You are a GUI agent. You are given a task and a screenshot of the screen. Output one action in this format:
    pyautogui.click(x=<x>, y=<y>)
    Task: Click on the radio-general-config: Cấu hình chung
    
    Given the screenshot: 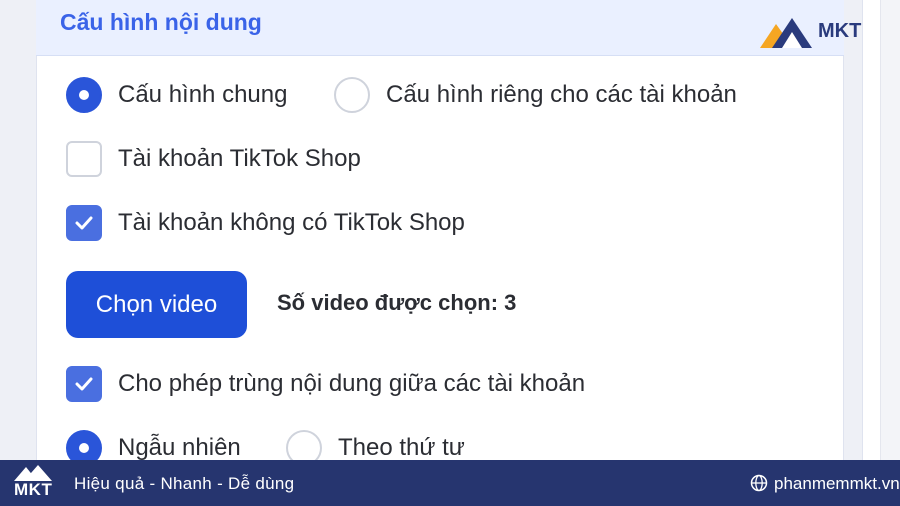 What is the action you would take?
    pyautogui.click(x=176, y=95)
    